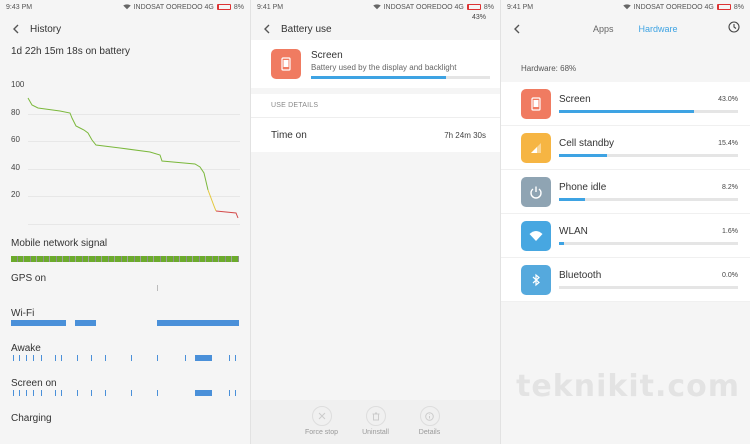 The width and height of the screenshot is (750, 444). Describe the element at coordinates (125, 387) in the screenshot. I see `screen-on-row: Screen on` at that location.